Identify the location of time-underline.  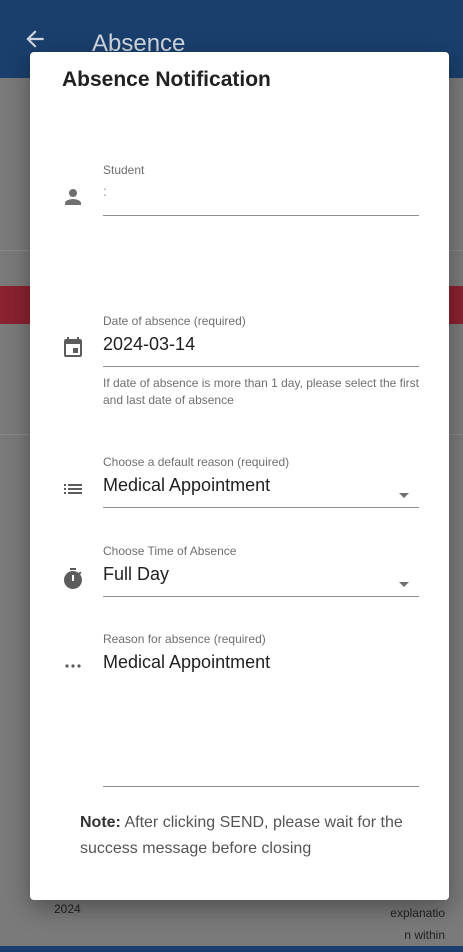
(261, 596).